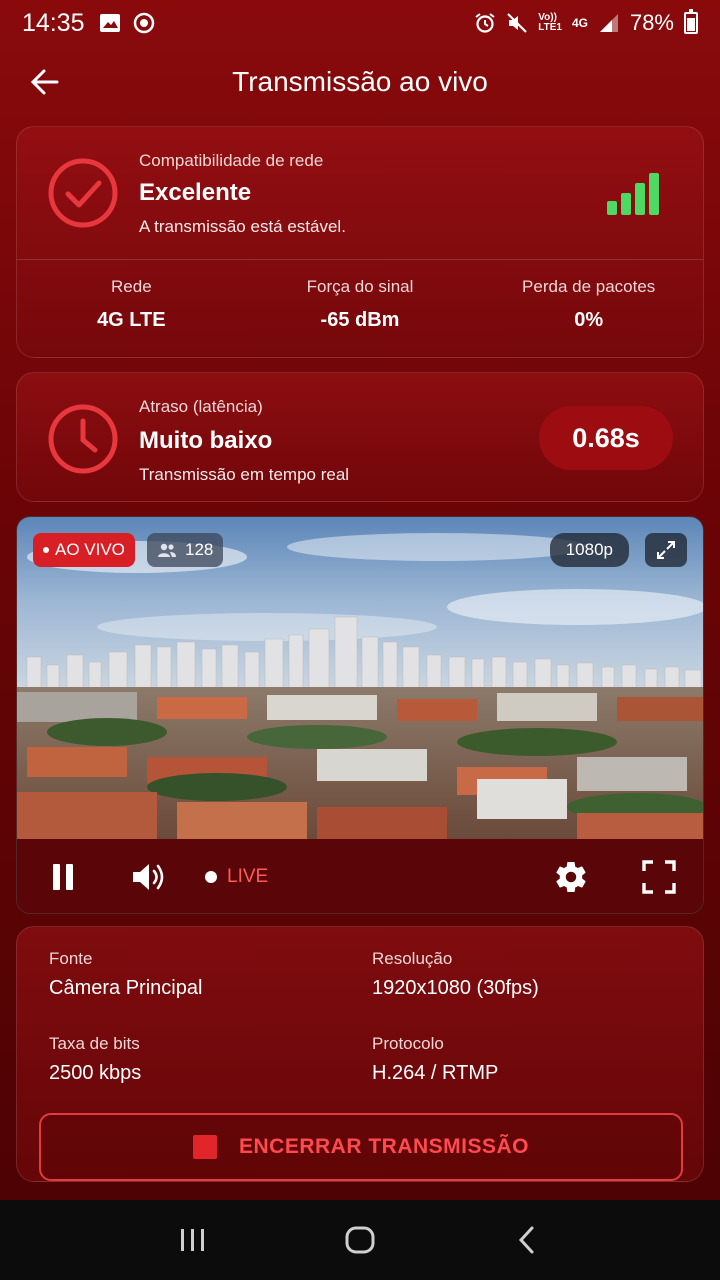 The image size is (720, 1280). What do you see at coordinates (206, 440) in the screenshot?
I see `latency-value: Muito baixo` at bounding box center [206, 440].